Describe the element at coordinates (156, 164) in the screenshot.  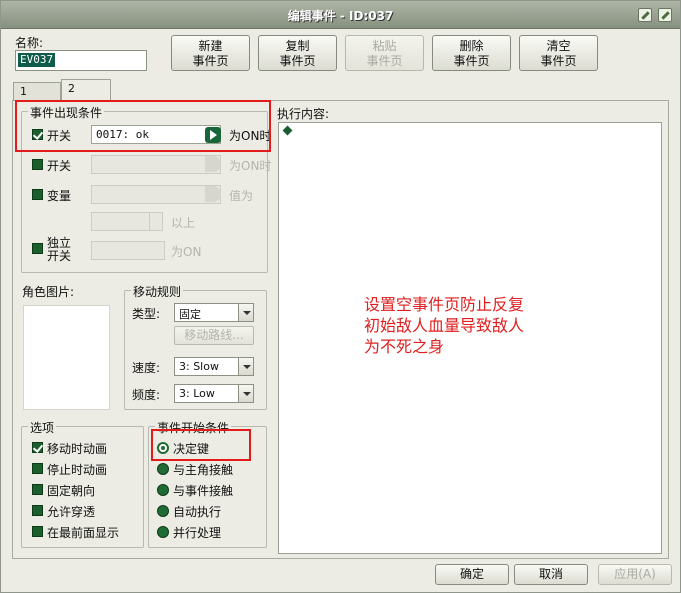
I see `switch2-field` at that location.